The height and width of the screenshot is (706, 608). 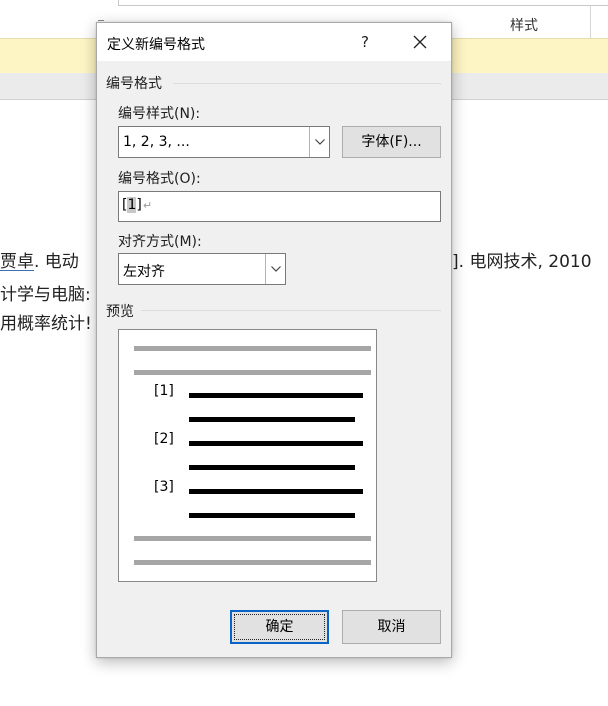 I want to click on document-line-2: 计学与电脑:, so click(x=45, y=295).